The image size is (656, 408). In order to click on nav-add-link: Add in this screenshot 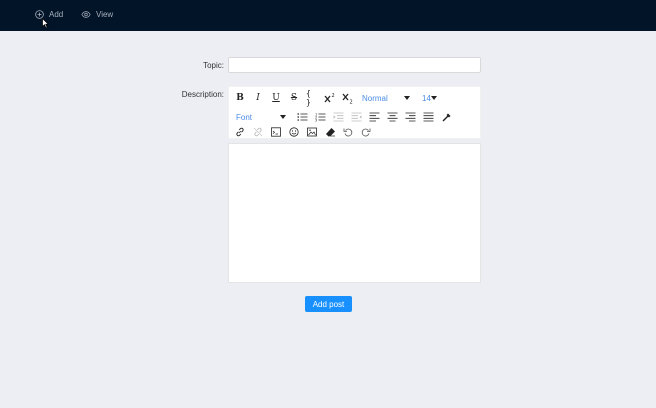, I will do `click(49, 14)`.